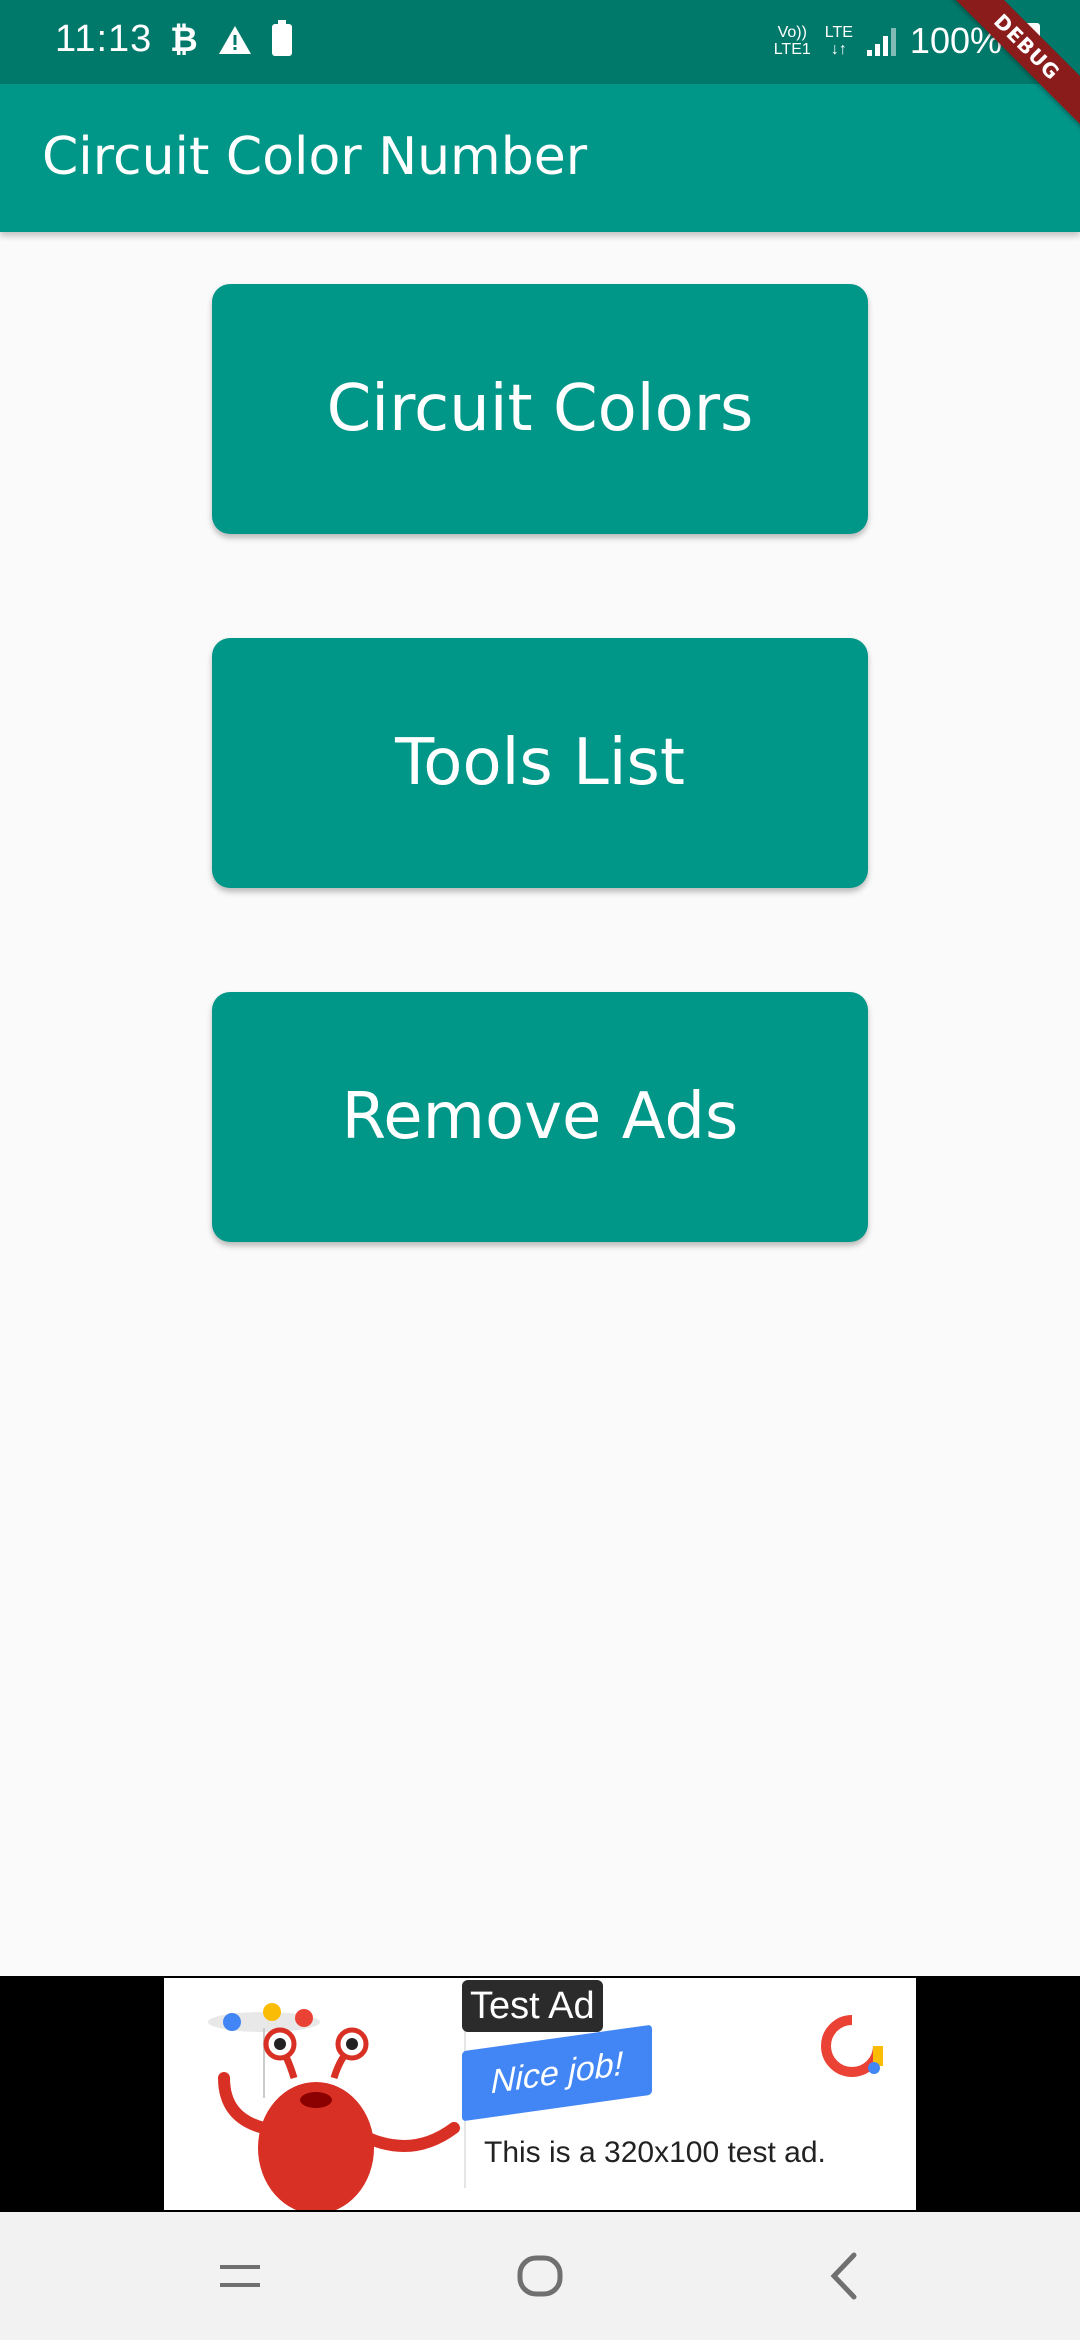  What do you see at coordinates (792, 32) in the screenshot?
I see `volte-label: Vo))` at bounding box center [792, 32].